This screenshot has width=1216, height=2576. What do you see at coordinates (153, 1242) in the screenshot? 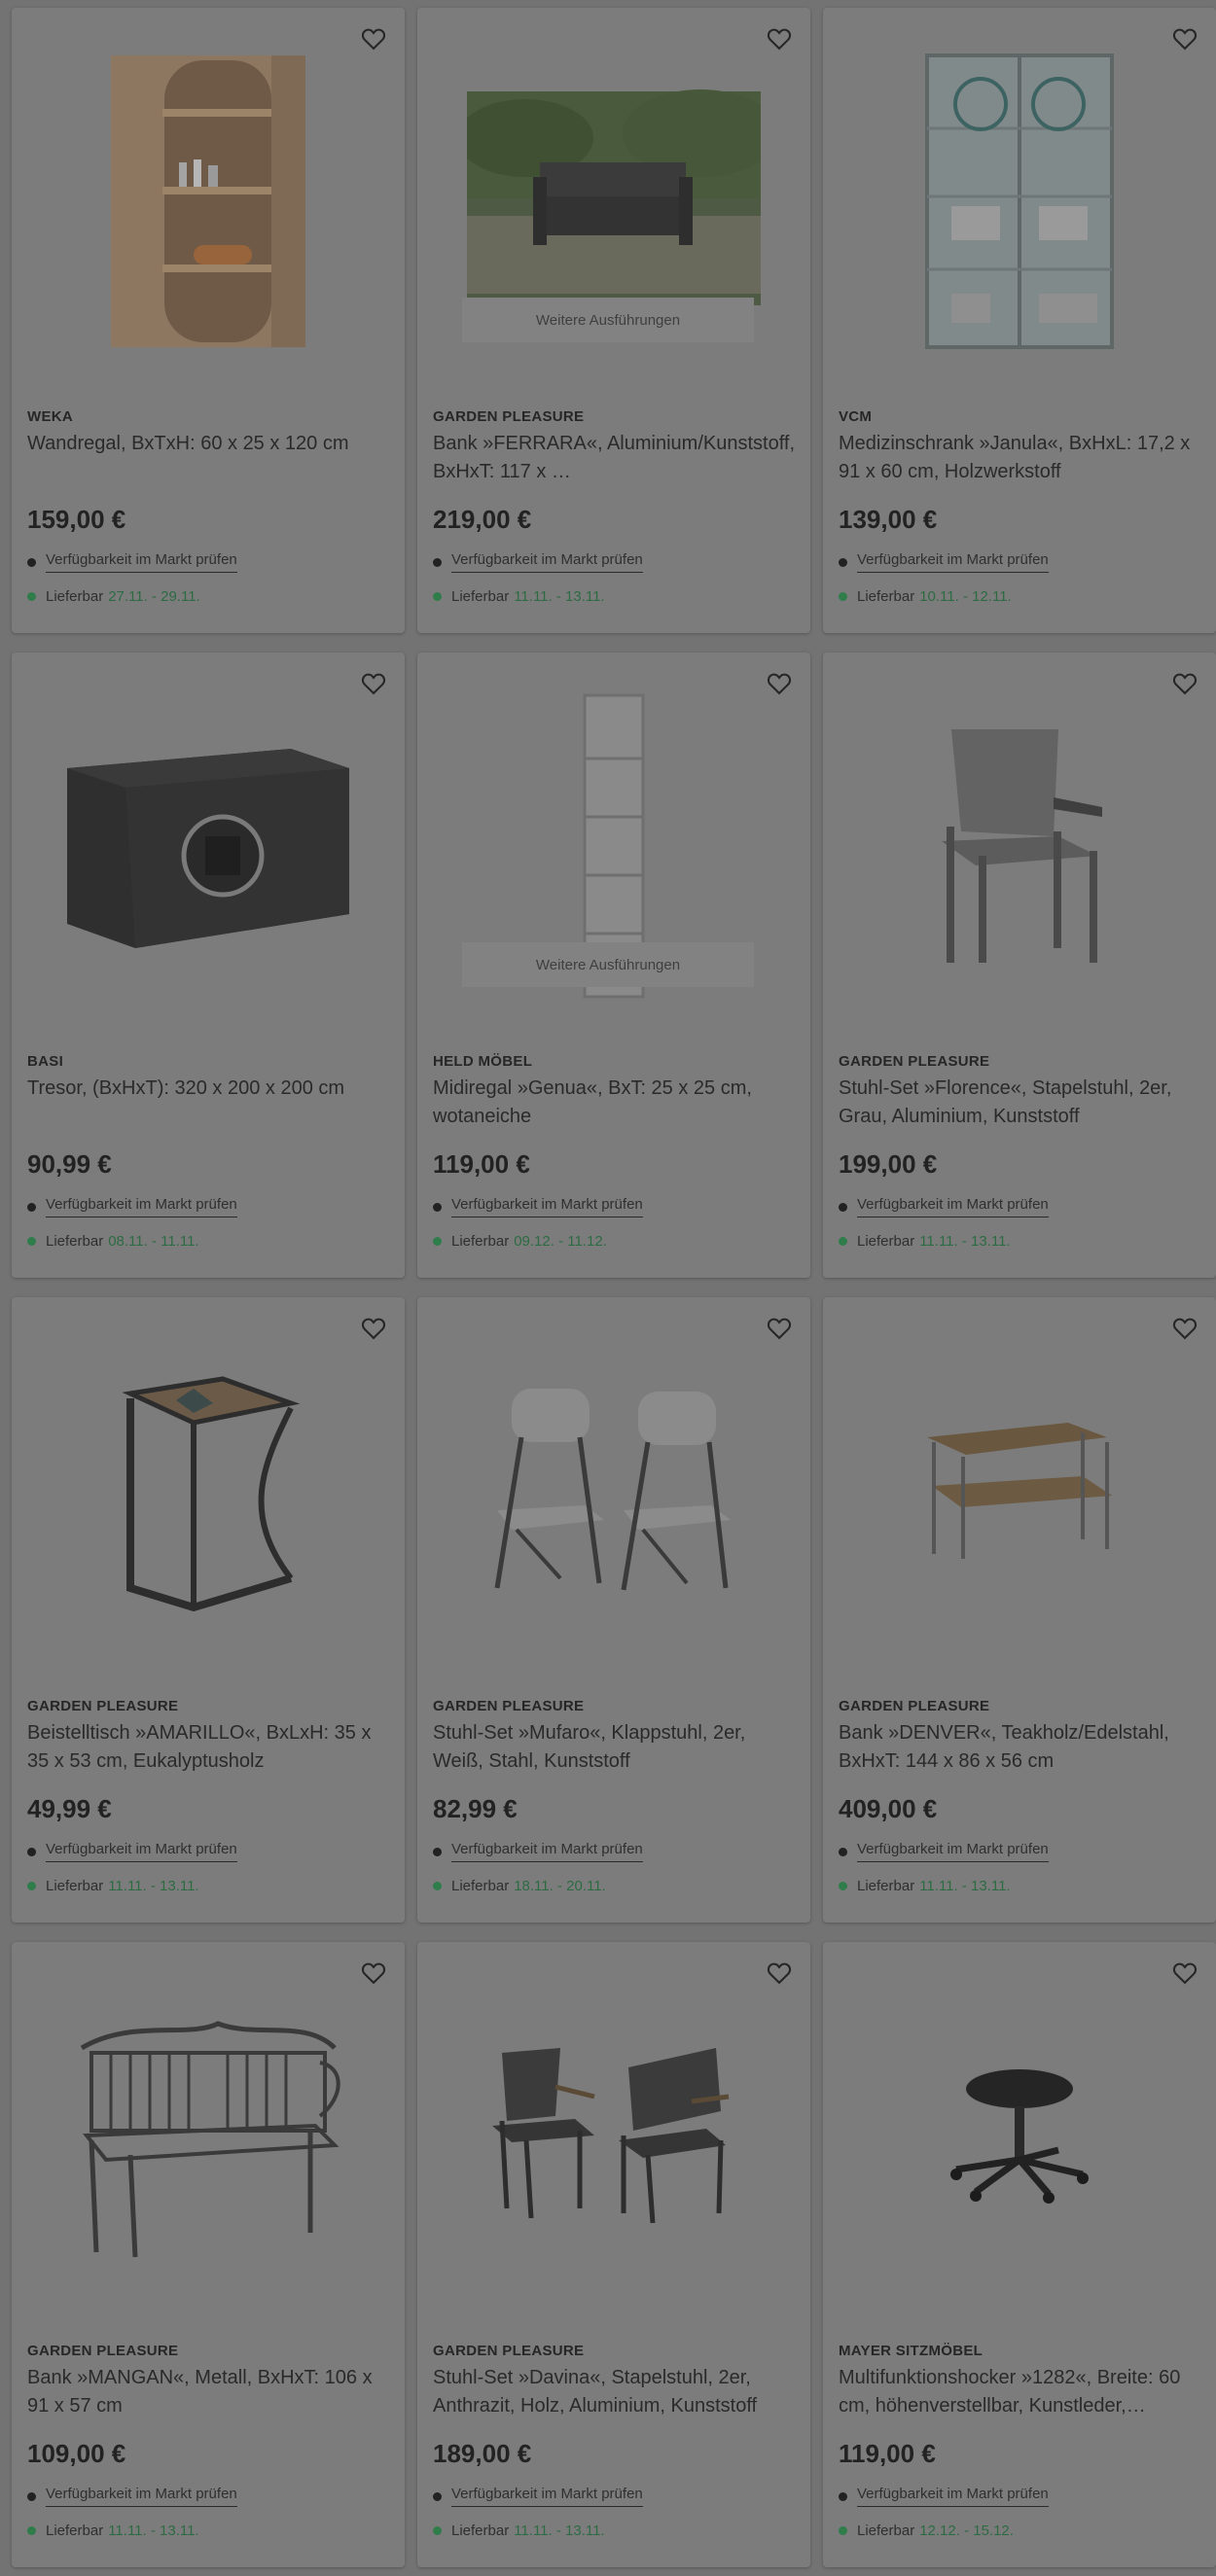
I see `delivery-date: 08.11. - 11.11.` at bounding box center [153, 1242].